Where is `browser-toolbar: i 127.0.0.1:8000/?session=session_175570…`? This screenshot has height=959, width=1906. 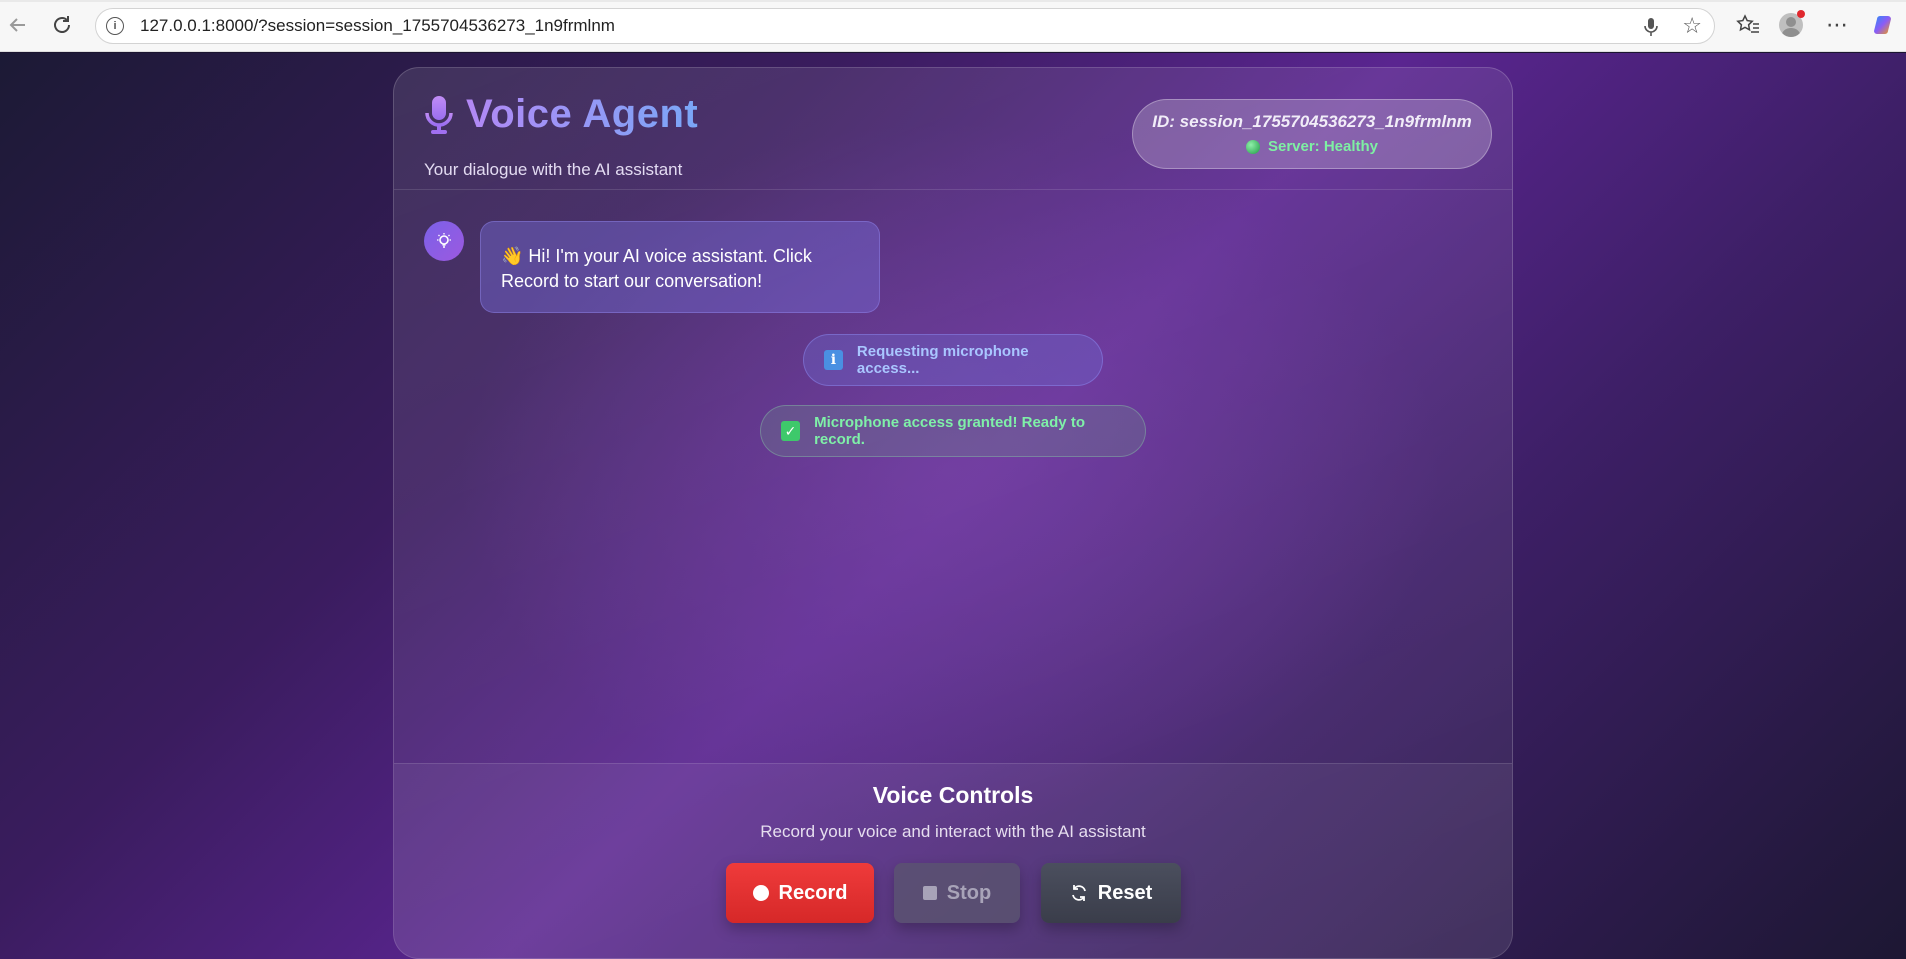
browser-toolbar: i 127.0.0.1:8000/?session=session_175570… is located at coordinates (953, 26).